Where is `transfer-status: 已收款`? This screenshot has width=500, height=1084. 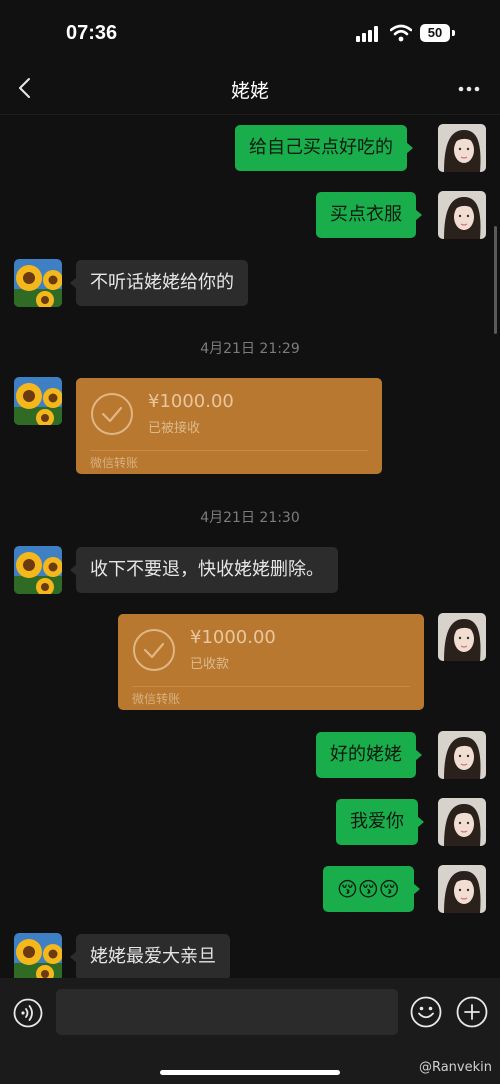 transfer-status: 已收款 is located at coordinates (210, 664).